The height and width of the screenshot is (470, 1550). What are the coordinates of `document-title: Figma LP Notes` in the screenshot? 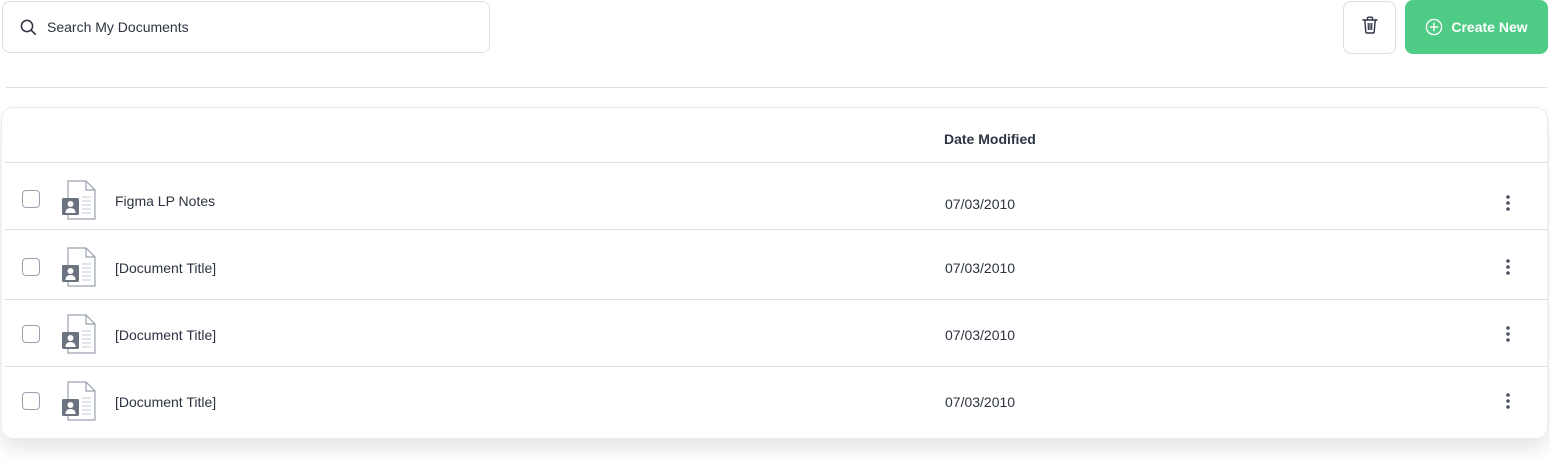 It's located at (165, 201).